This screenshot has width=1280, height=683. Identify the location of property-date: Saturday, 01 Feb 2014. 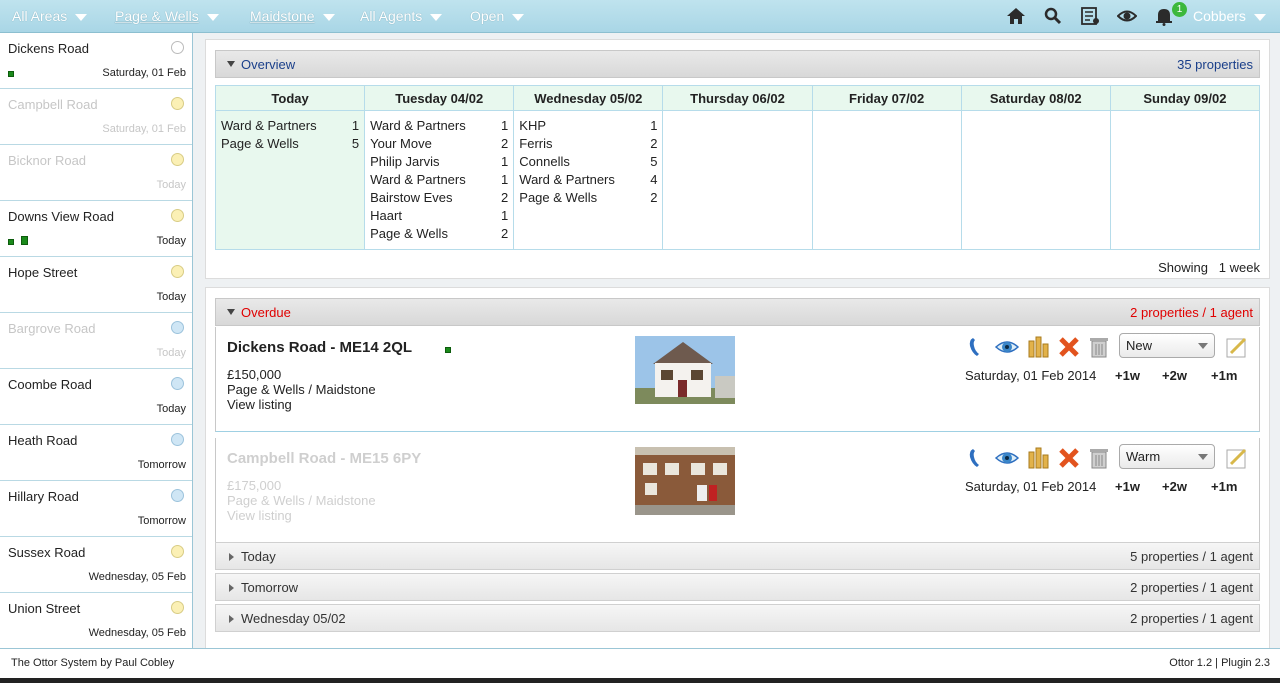
(1031, 486).